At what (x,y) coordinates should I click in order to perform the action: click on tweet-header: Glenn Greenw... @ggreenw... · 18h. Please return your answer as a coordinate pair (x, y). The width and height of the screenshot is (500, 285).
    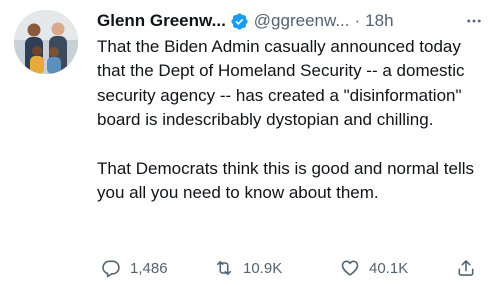
    Looking at the image, I should click on (293, 21).